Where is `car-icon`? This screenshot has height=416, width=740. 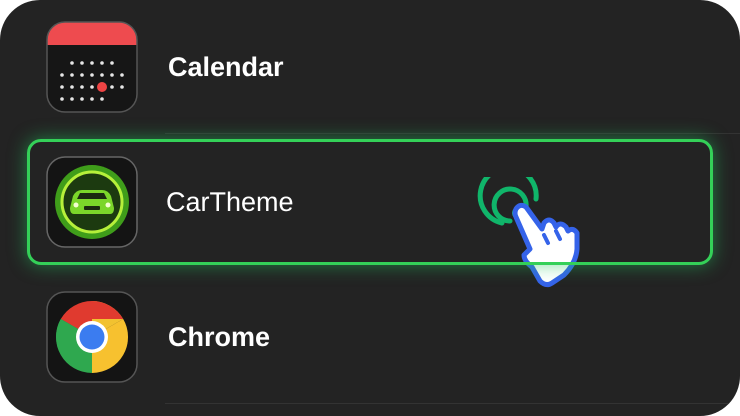 car-icon is located at coordinates (92, 202).